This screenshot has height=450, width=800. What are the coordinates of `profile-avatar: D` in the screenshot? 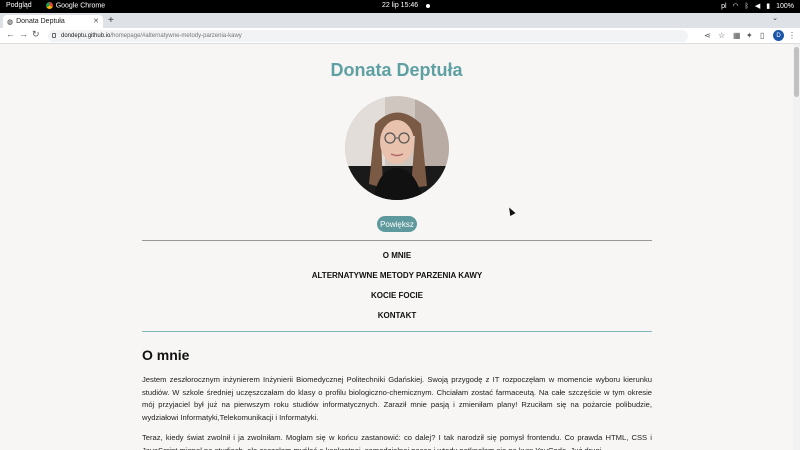 It's located at (778, 35).